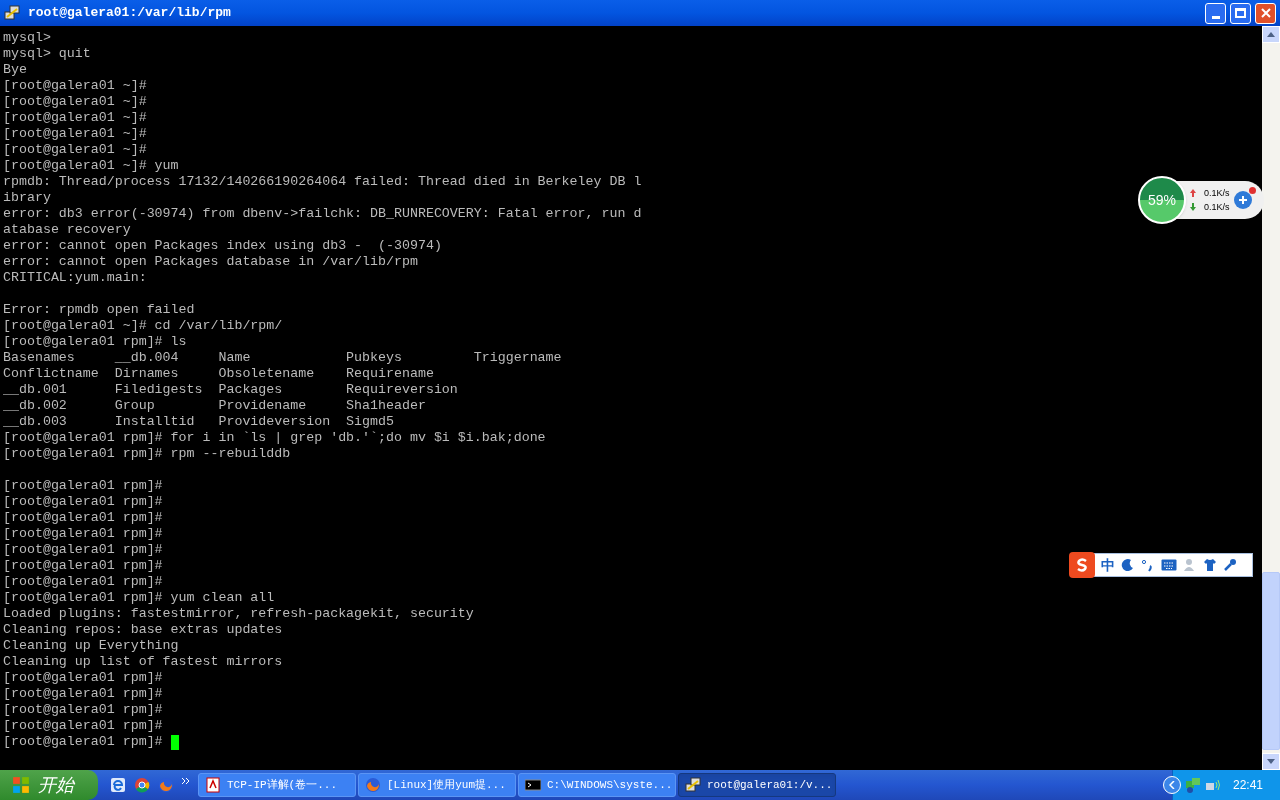 The width and height of the screenshot is (1280, 800). Describe the element at coordinates (1210, 565) in the screenshot. I see `shirt-icon` at that location.